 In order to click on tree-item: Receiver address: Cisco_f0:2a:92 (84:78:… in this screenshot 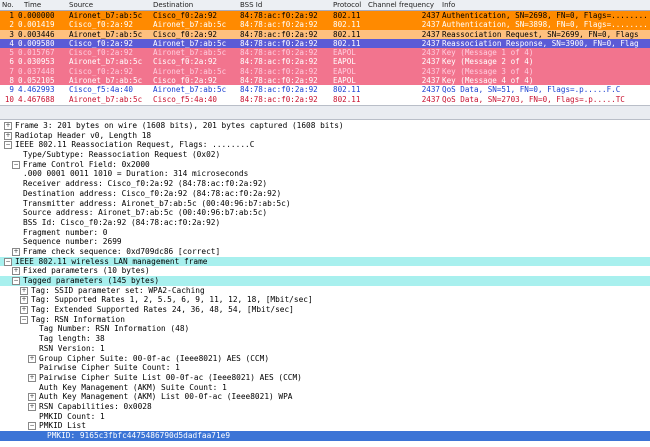, I will do `click(325, 184)`.